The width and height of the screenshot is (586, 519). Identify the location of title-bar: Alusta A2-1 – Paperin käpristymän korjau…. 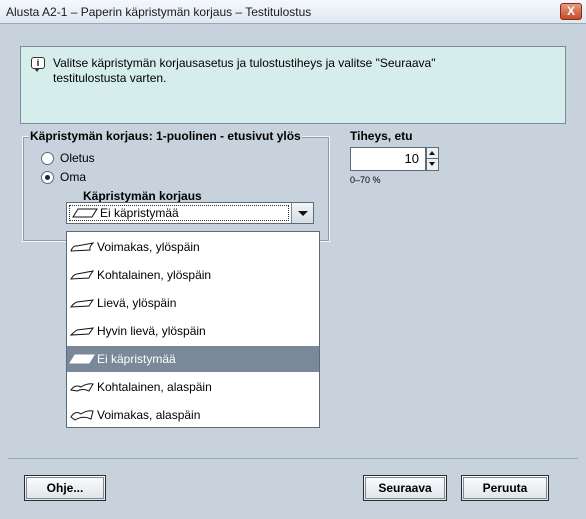
(293, 12).